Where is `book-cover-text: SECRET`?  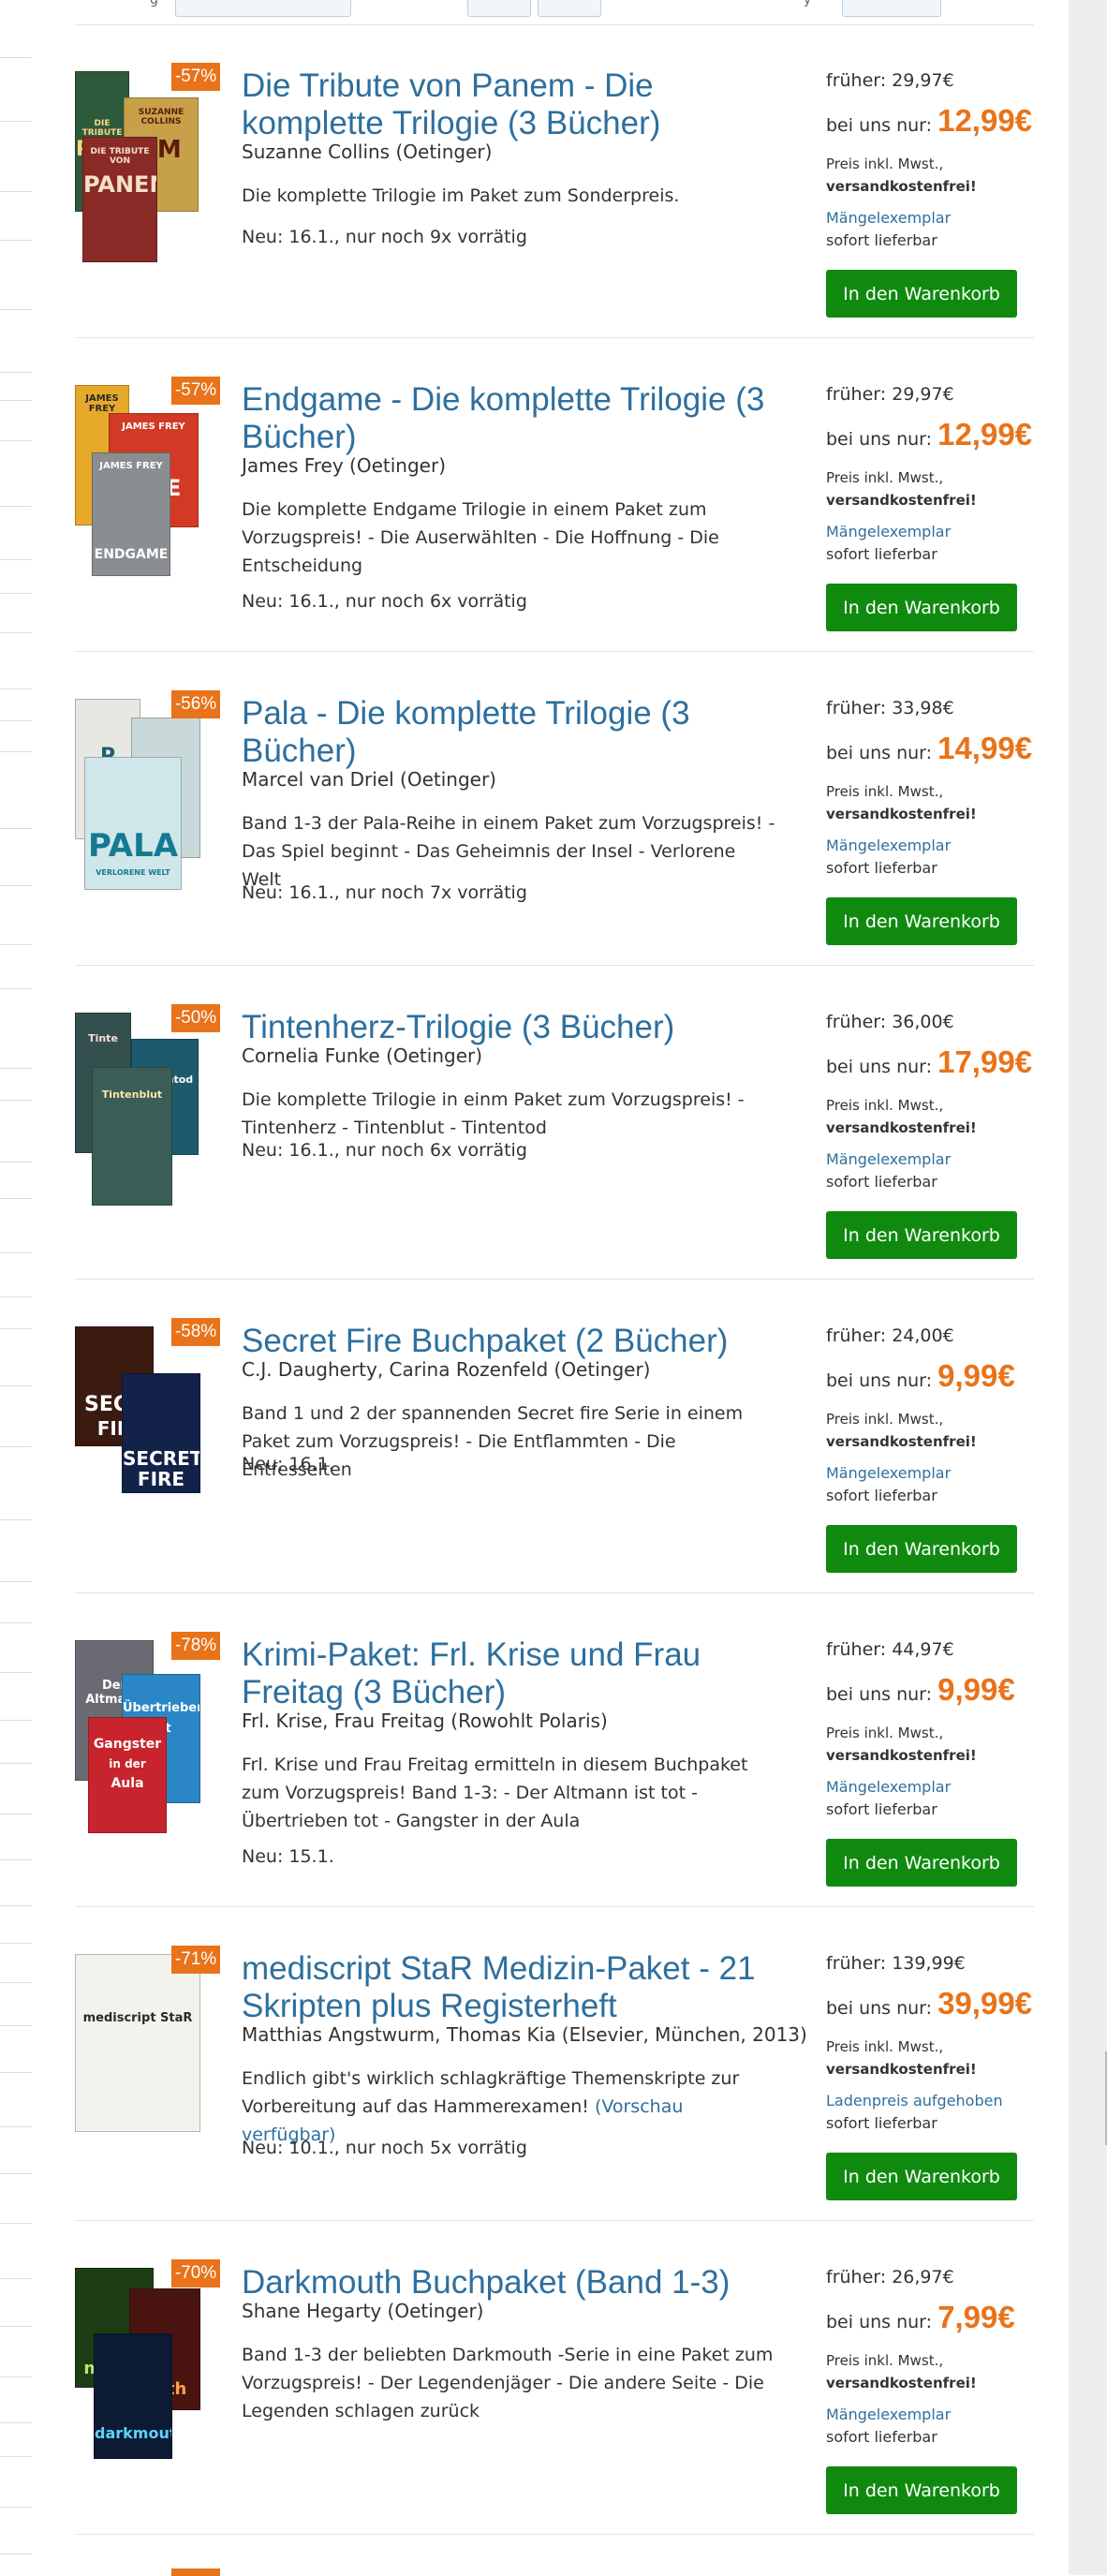 book-cover-text: SECRET is located at coordinates (161, 1459).